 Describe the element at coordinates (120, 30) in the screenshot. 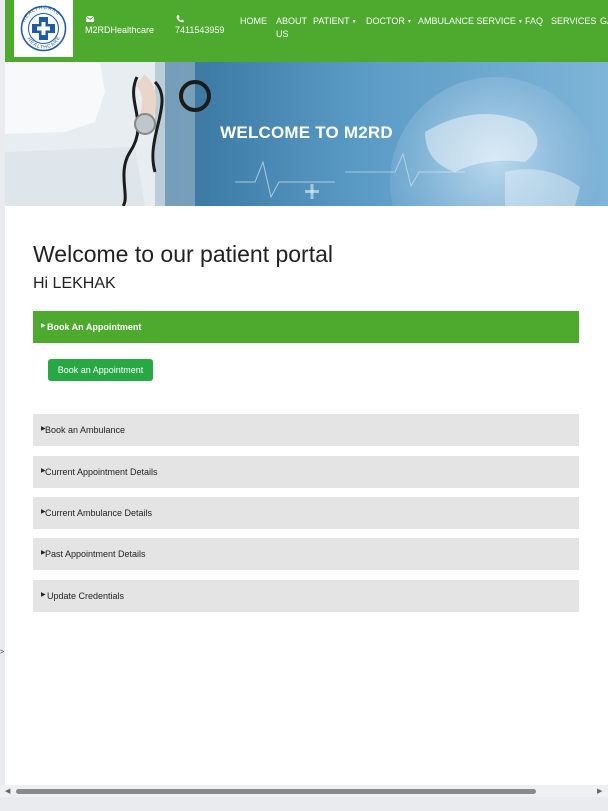

I see `email-label: M2RDHealthcare` at that location.